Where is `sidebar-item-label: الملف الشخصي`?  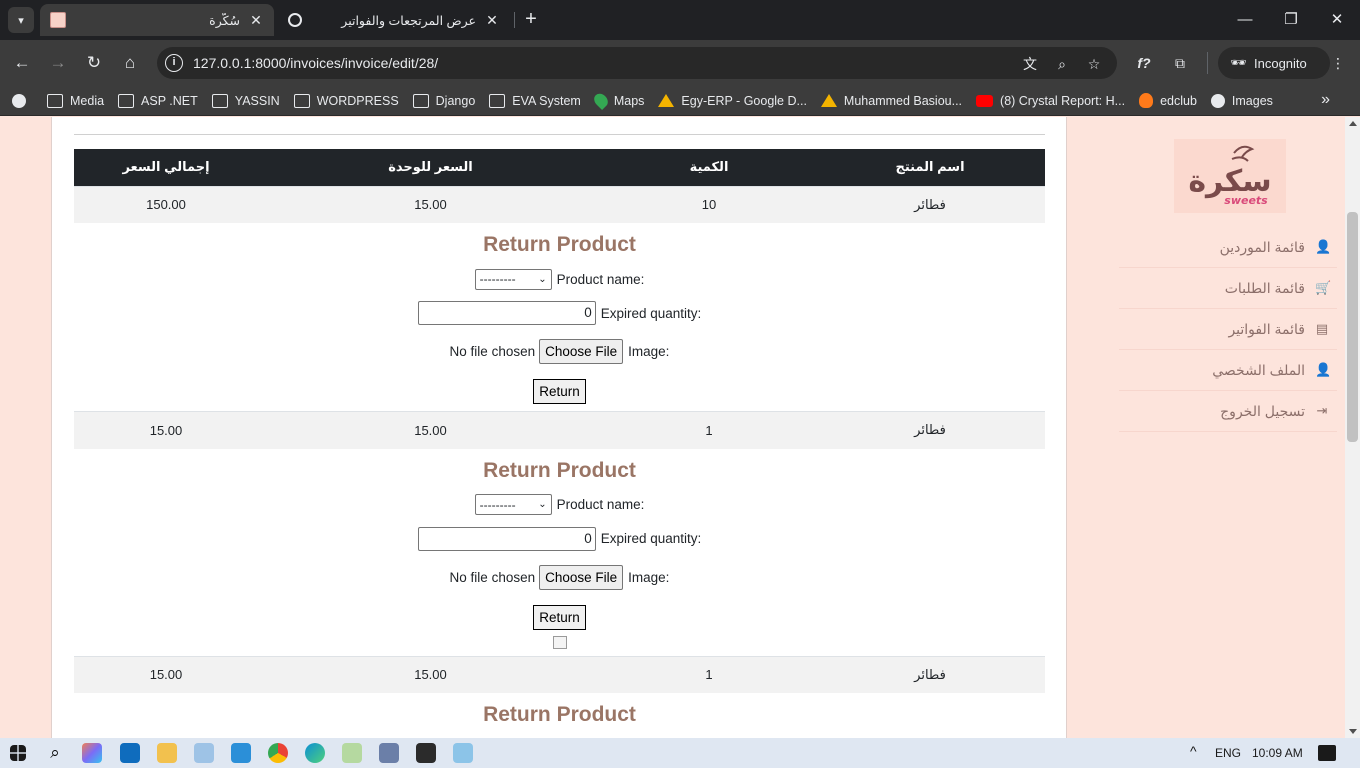
sidebar-item-label: الملف الشخصي is located at coordinates (1258, 369).